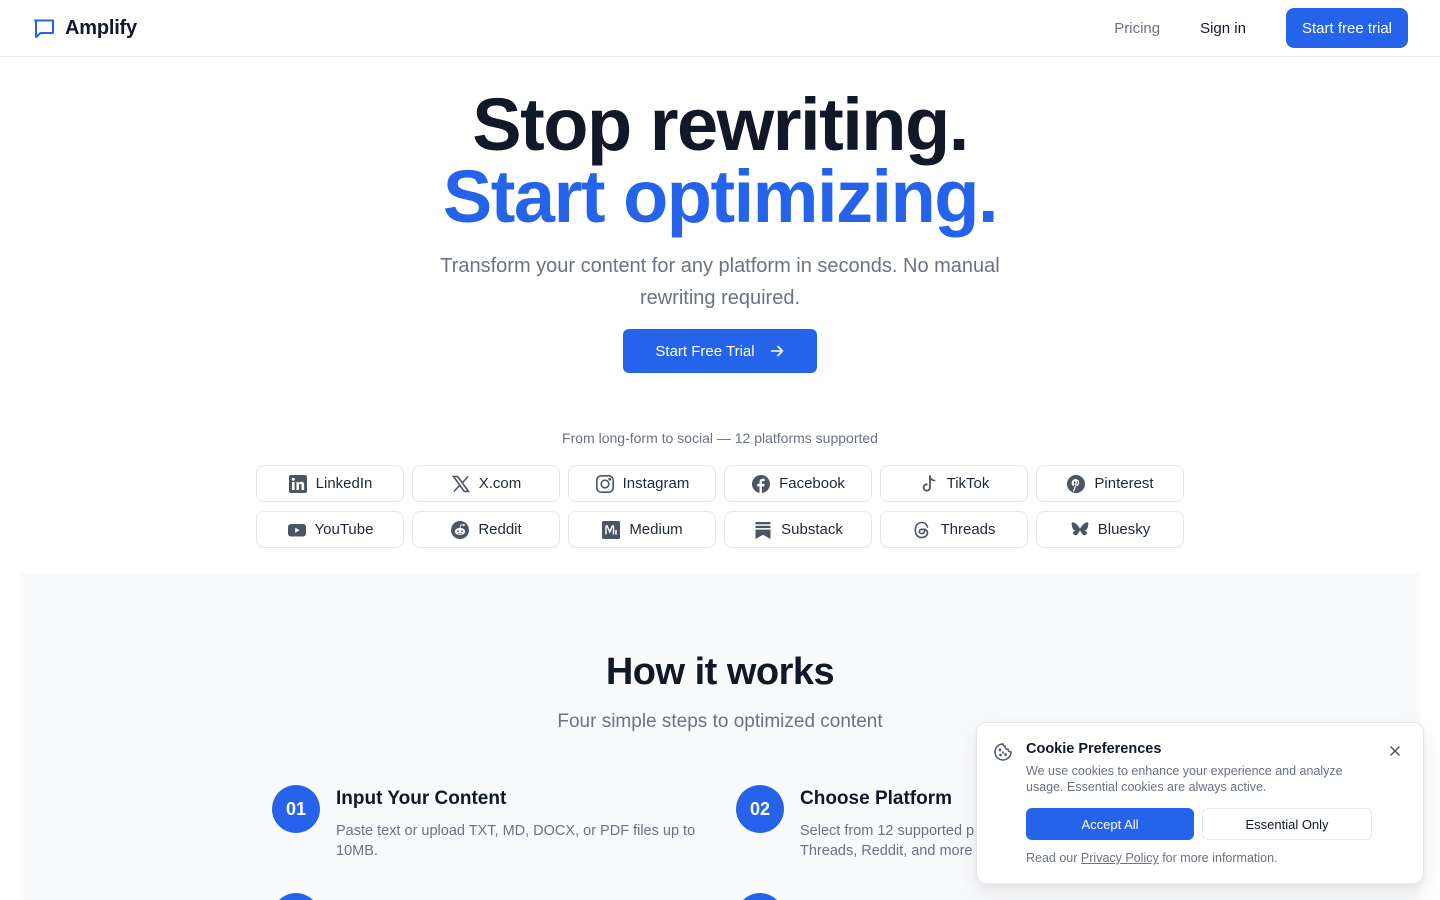  I want to click on platform-label: Pinterest, so click(1124, 483).